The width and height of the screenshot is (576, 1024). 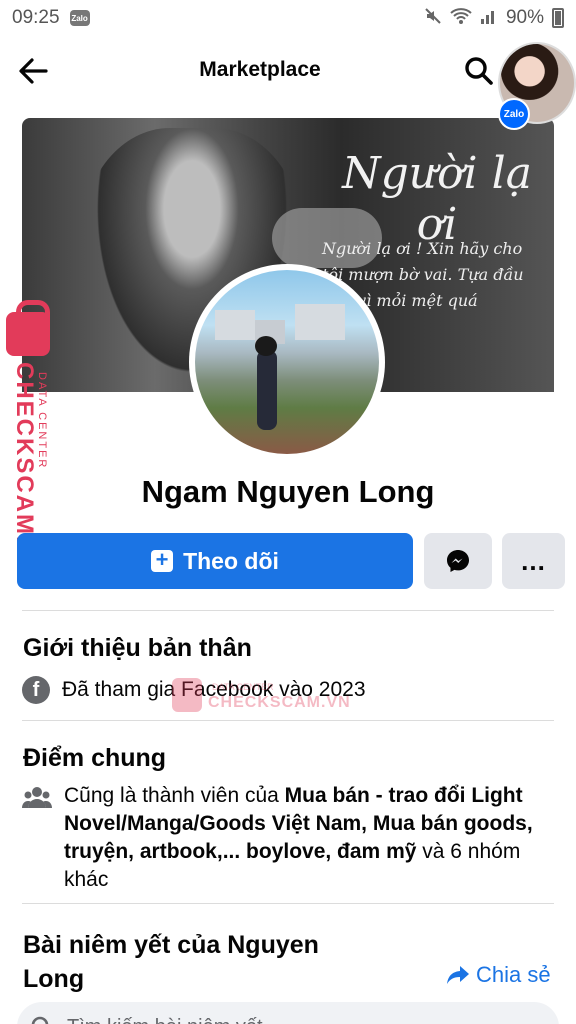 I want to click on follow-label: Theo dõi, so click(x=231, y=560).